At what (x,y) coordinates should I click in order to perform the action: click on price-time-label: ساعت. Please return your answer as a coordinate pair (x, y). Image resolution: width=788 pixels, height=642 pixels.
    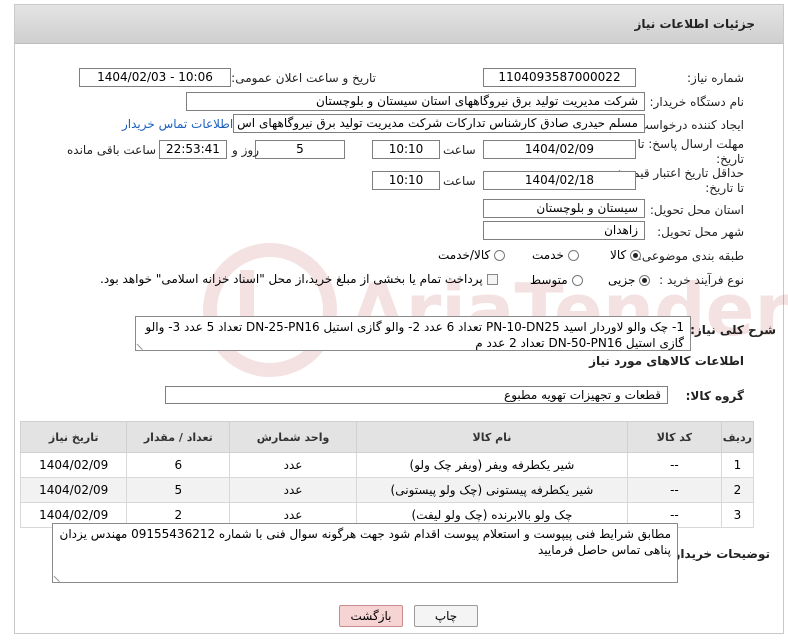
    Looking at the image, I should click on (459, 181).